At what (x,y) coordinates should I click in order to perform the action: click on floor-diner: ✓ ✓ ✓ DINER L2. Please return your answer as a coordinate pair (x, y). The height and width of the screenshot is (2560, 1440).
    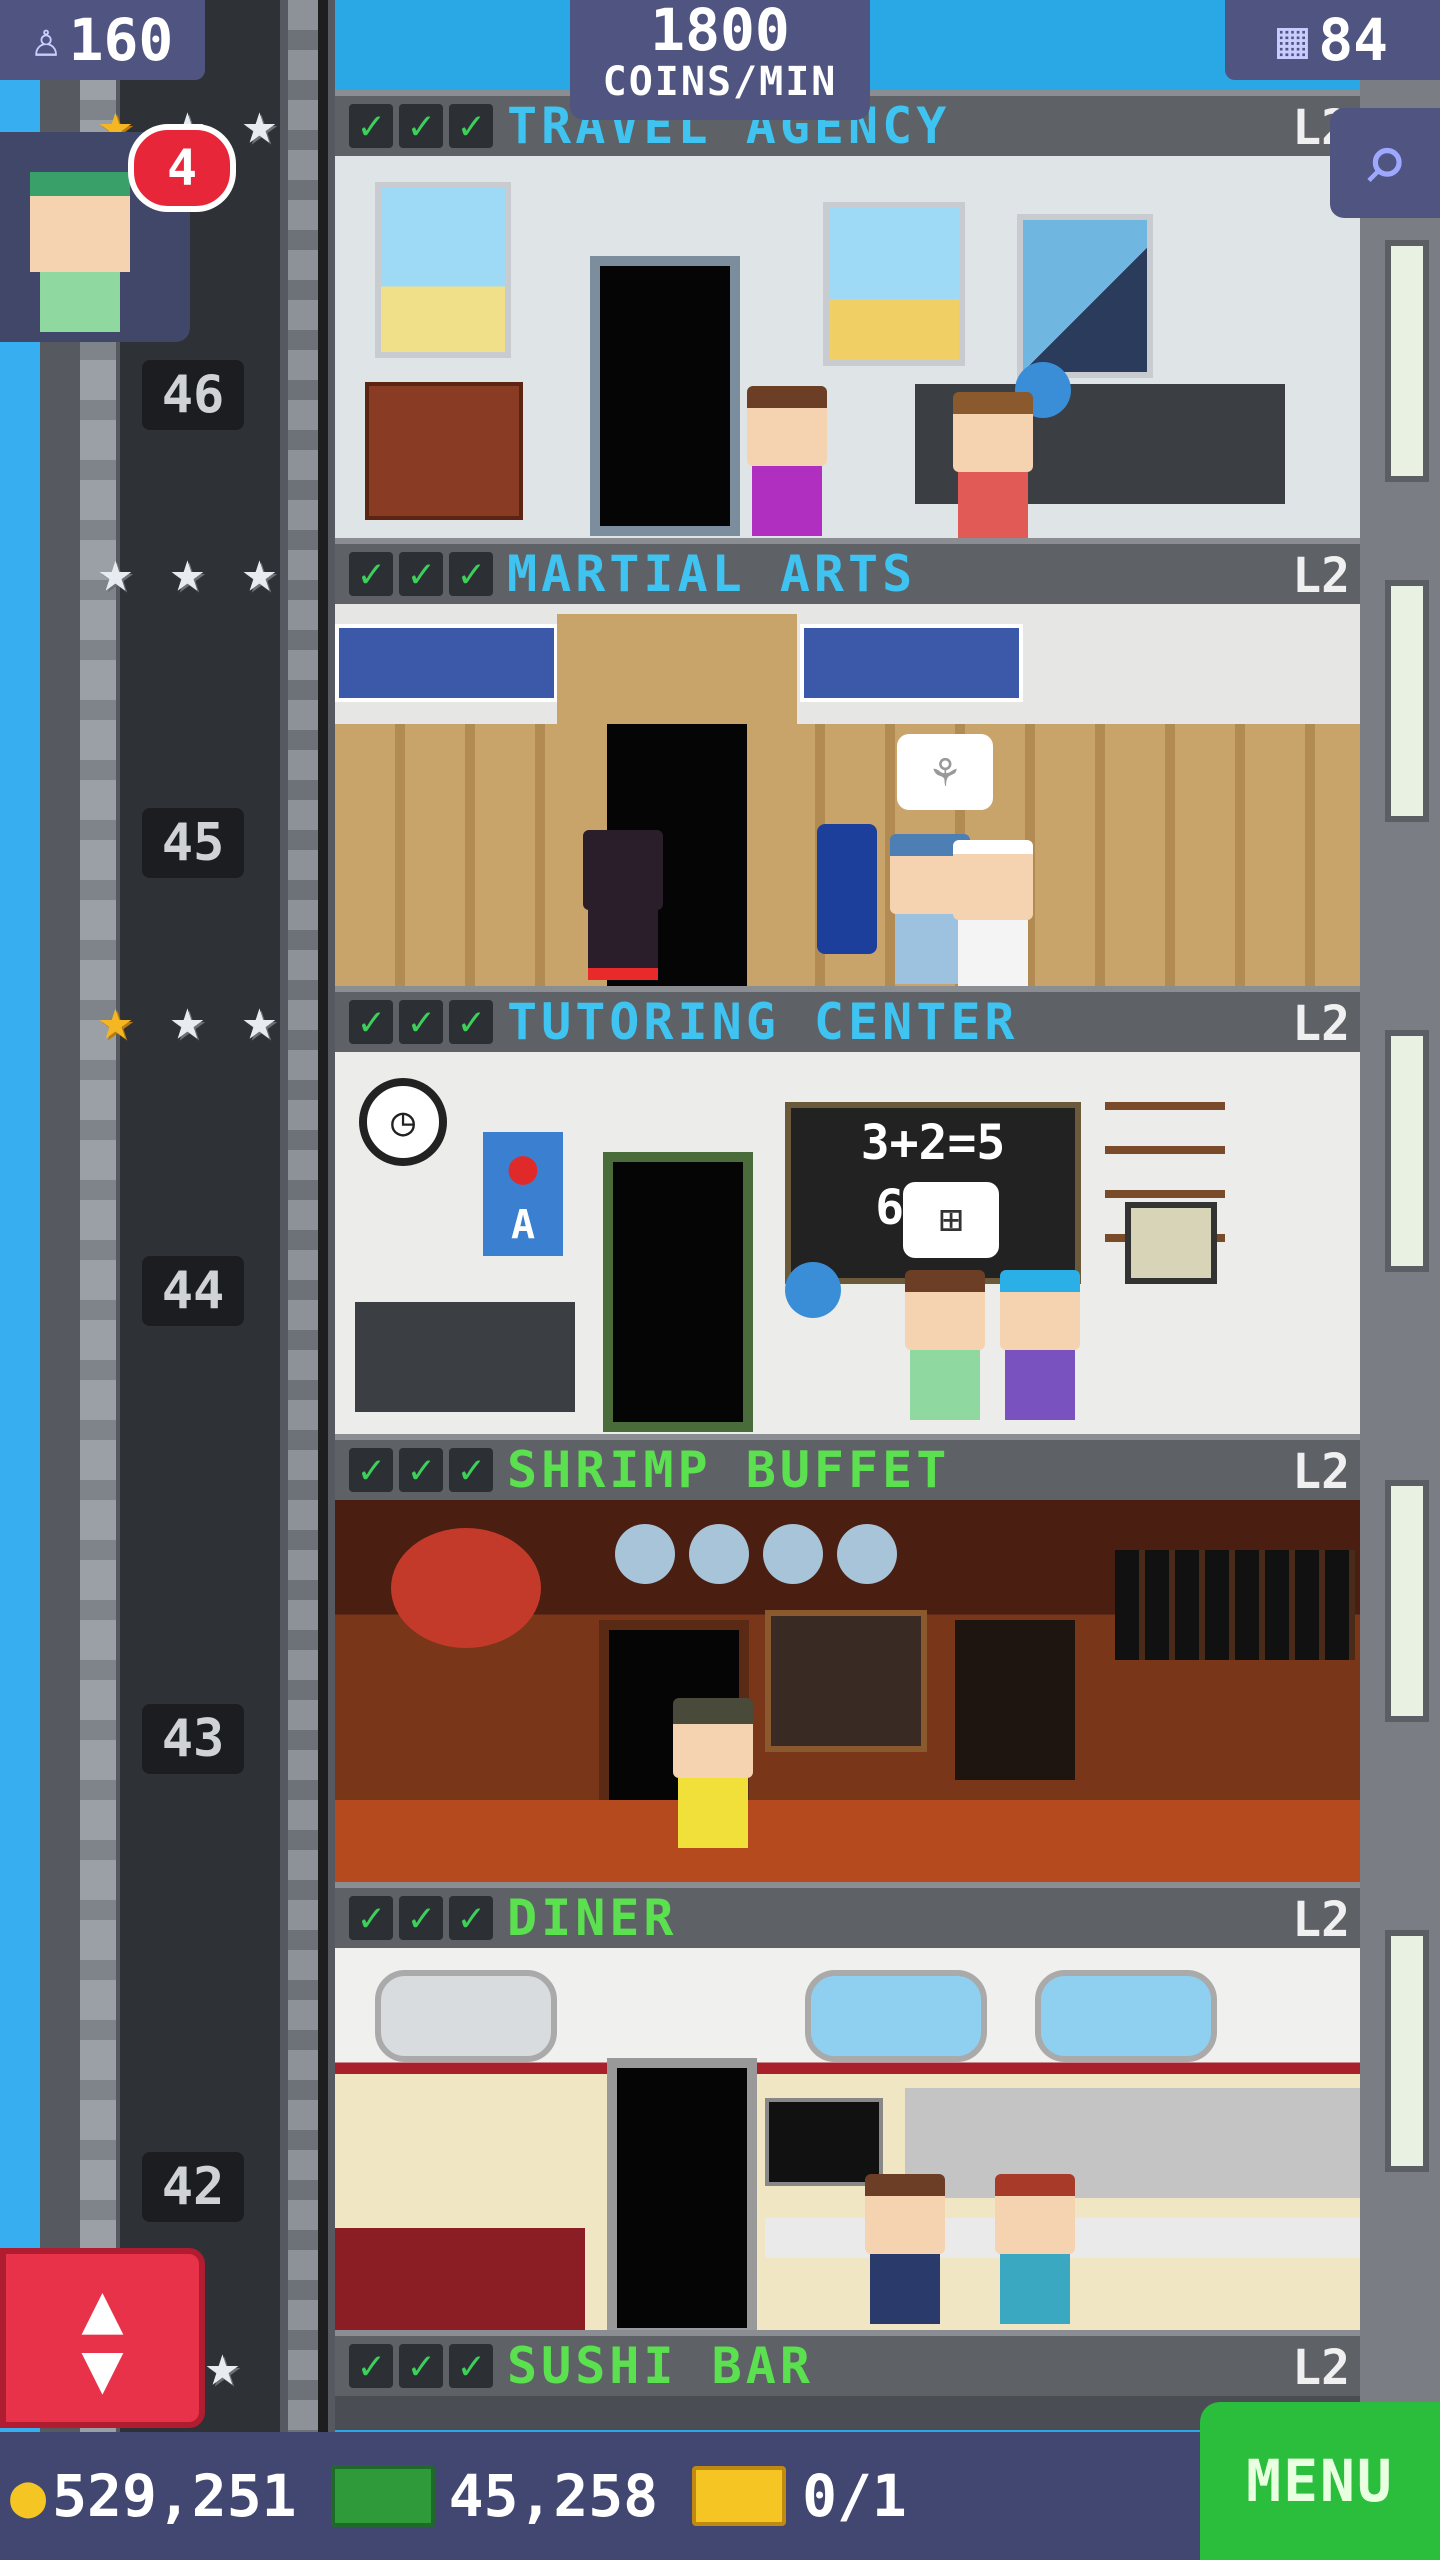
    Looking at the image, I should click on (847, 2106).